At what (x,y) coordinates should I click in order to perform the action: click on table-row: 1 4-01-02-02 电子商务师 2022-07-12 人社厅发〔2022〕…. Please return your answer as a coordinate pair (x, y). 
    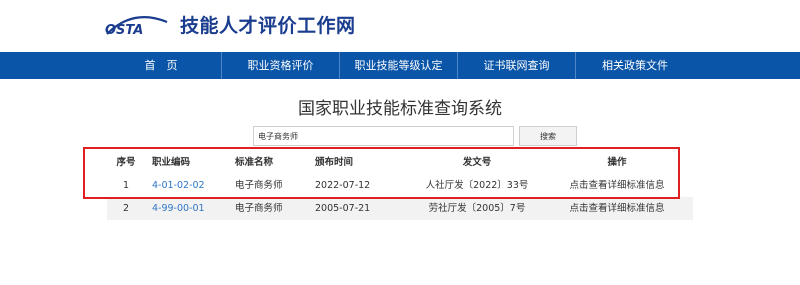
    Looking at the image, I should click on (400, 185).